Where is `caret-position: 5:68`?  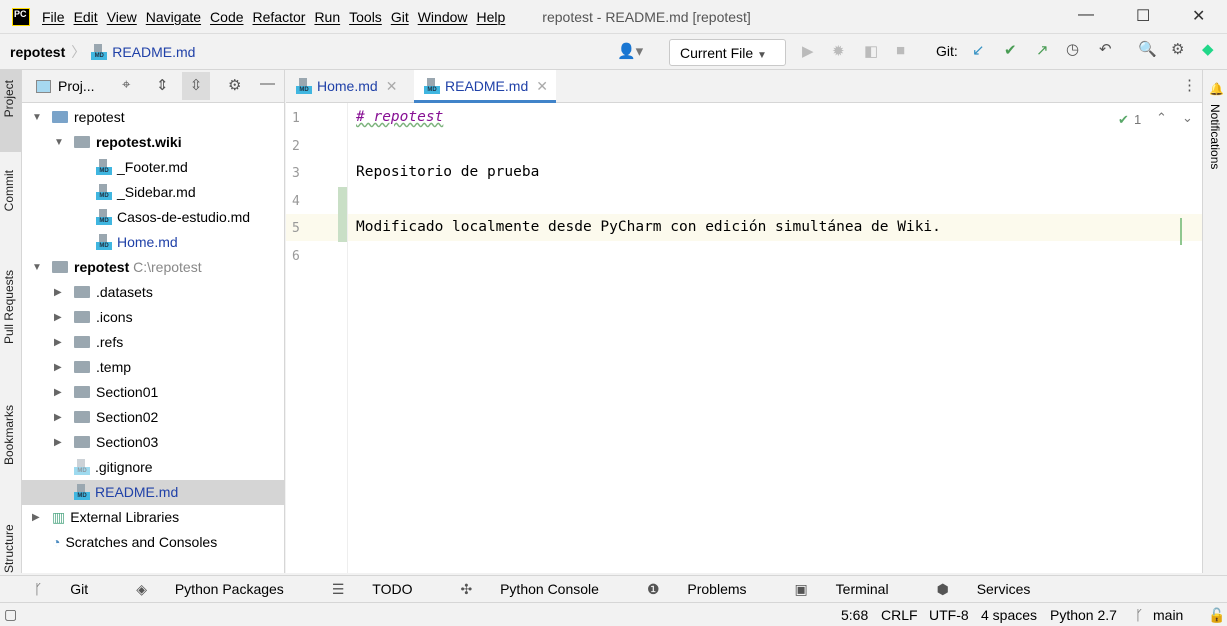
caret-position: 5:68 is located at coordinates (854, 615).